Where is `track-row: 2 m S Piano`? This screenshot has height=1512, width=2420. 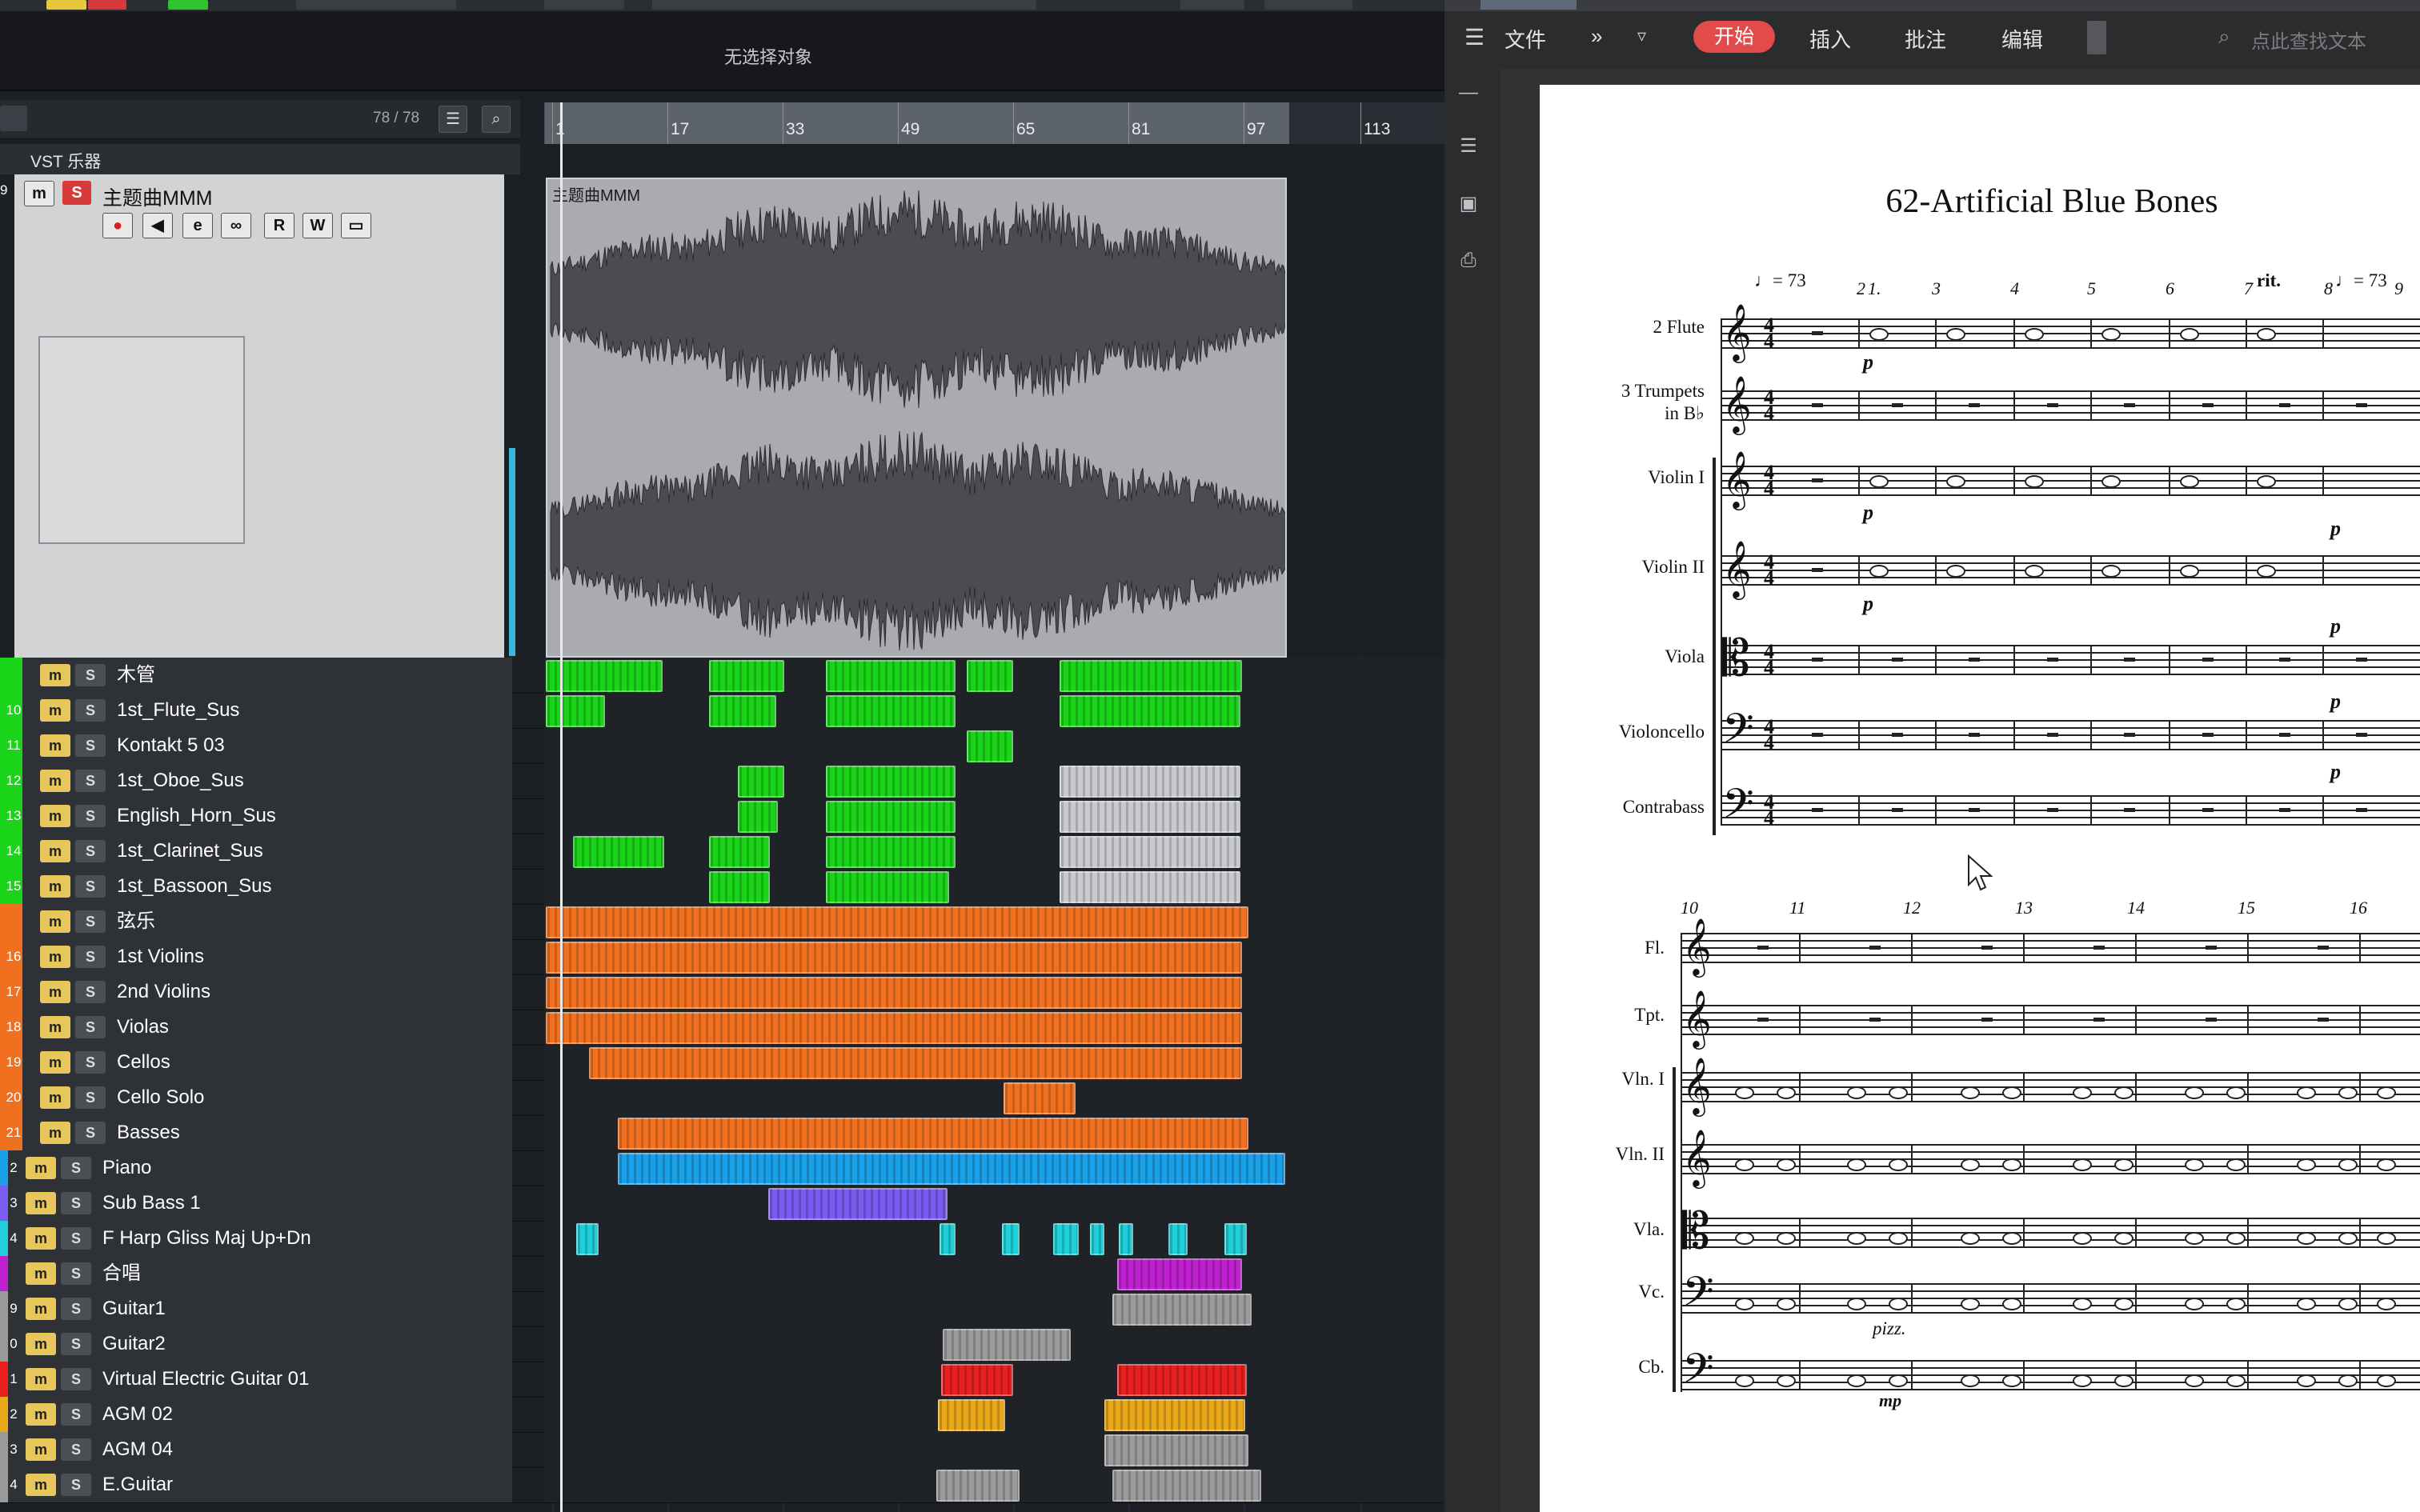 track-row: 2 m S Piano is located at coordinates (722, 1168).